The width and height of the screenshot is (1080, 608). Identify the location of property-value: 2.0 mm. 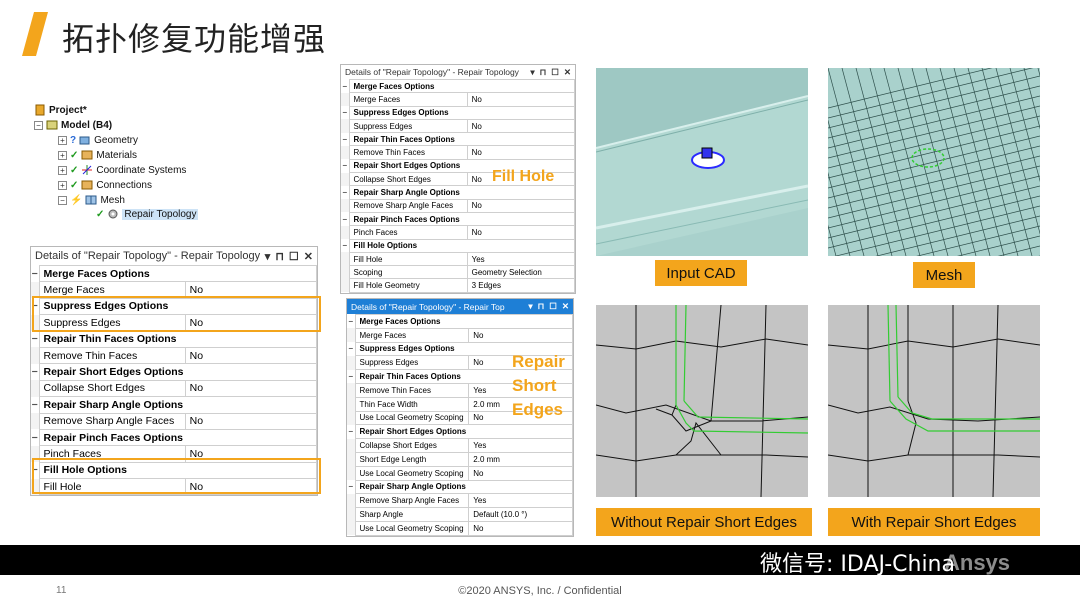
(520, 459).